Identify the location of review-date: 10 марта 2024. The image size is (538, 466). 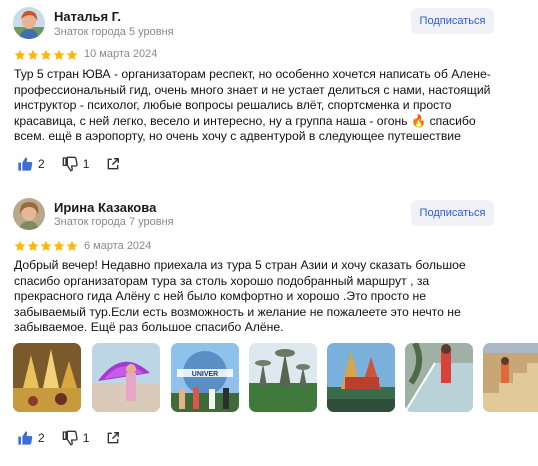
(121, 54).